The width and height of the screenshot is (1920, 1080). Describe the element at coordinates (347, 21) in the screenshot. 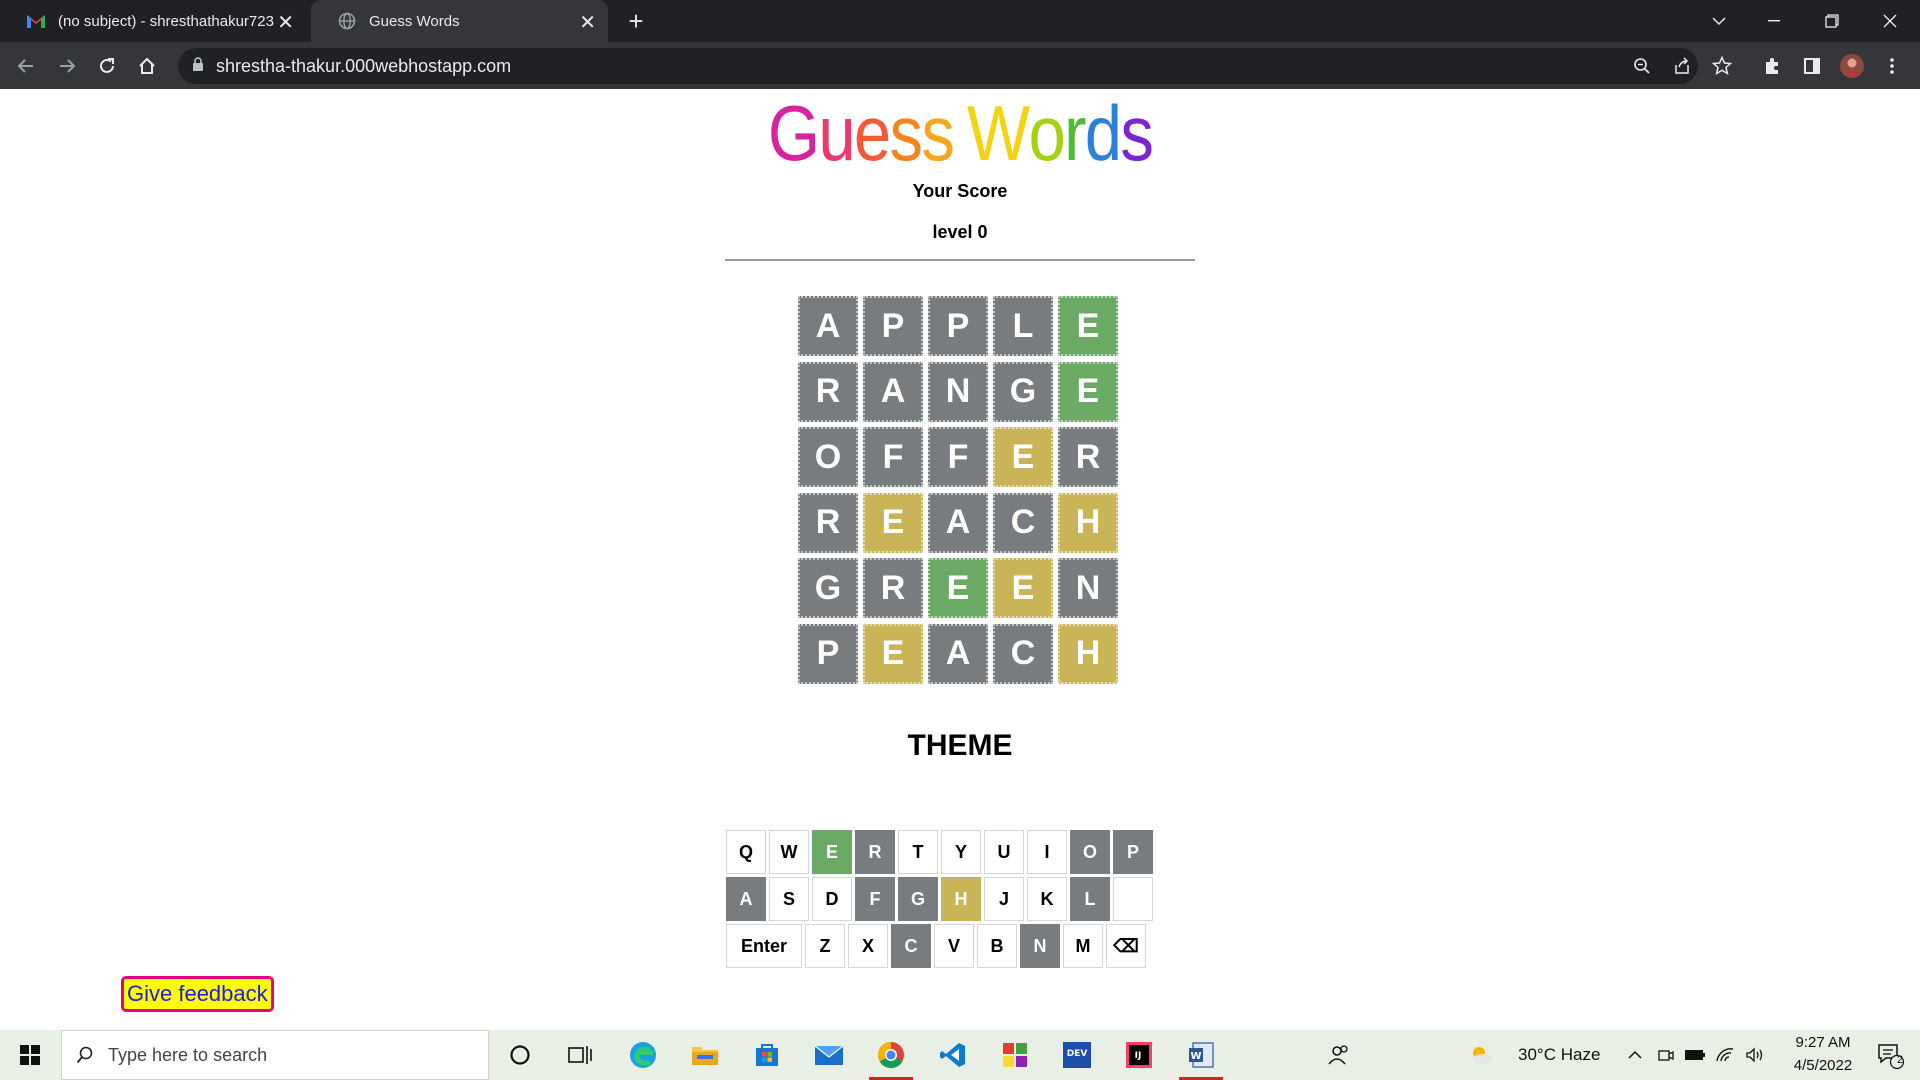

I see `globe-icon` at that location.